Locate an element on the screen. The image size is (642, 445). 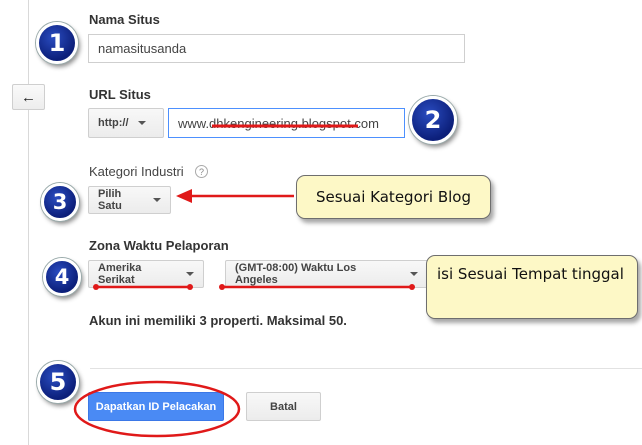
timezone-callout-text: isi Sesuai Tempat tinggal is located at coordinates (530, 274).